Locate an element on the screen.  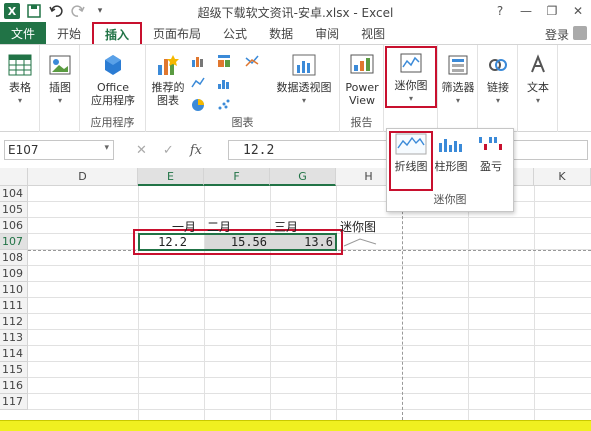
cell-g107: 13.6 is located at coordinates (303, 242).